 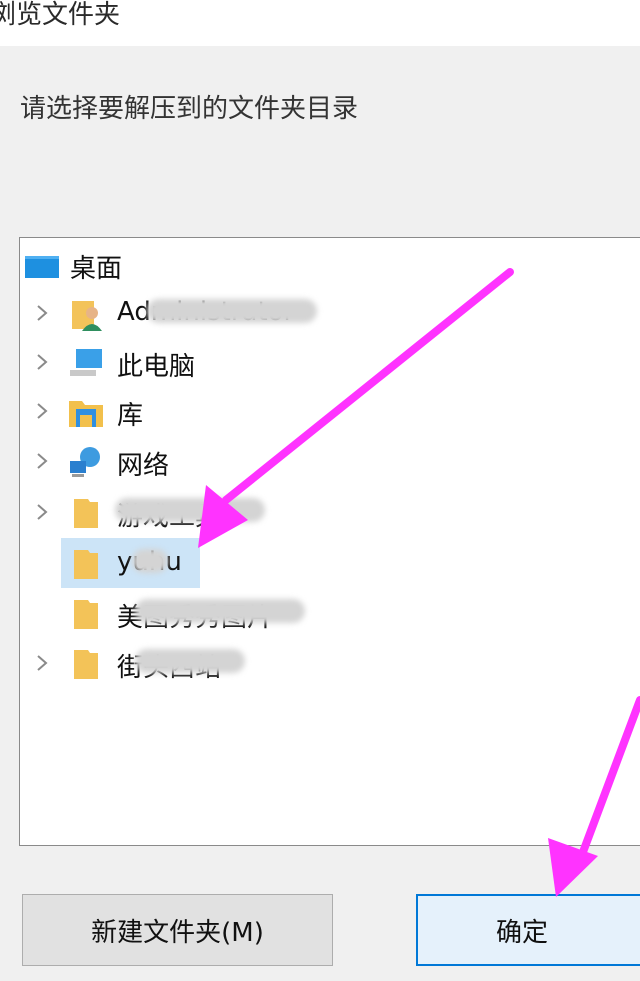 I want to click on new-folder-button: 新建文件夹(M), so click(x=177, y=930).